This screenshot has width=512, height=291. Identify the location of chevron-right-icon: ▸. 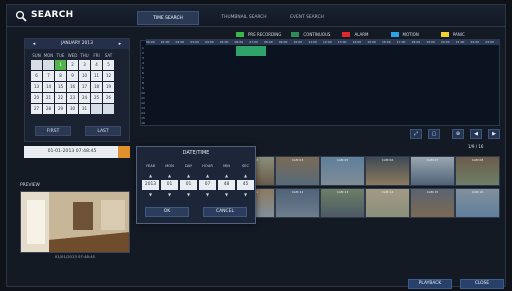
(120, 44).